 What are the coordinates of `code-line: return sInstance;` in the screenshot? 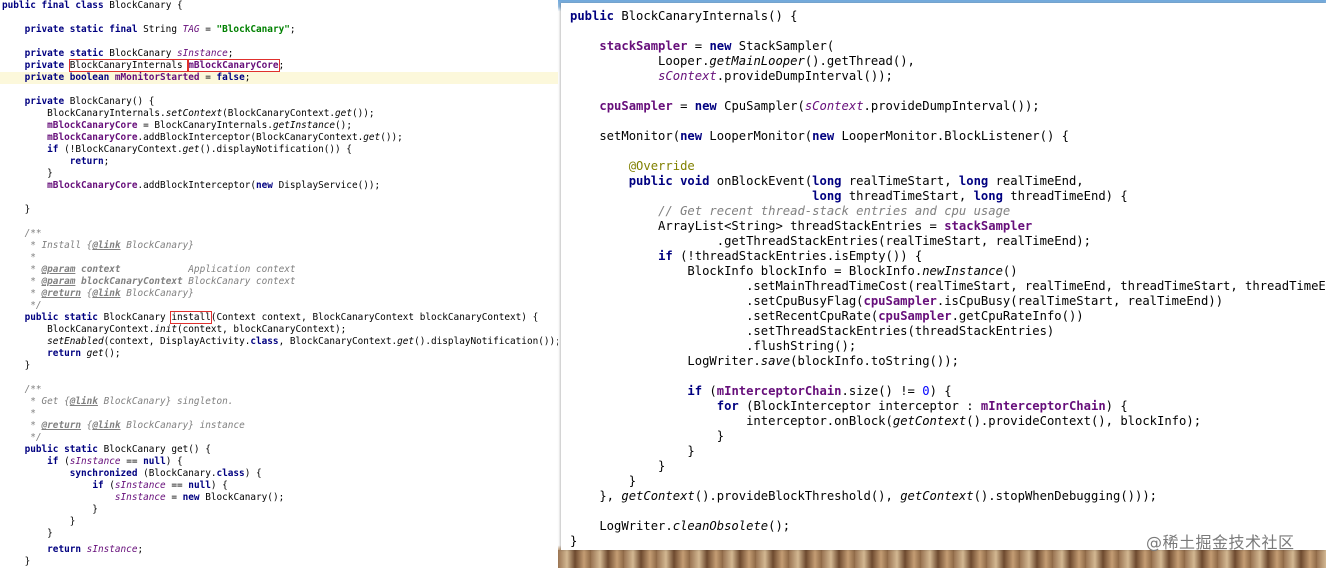 It's located at (279, 550).